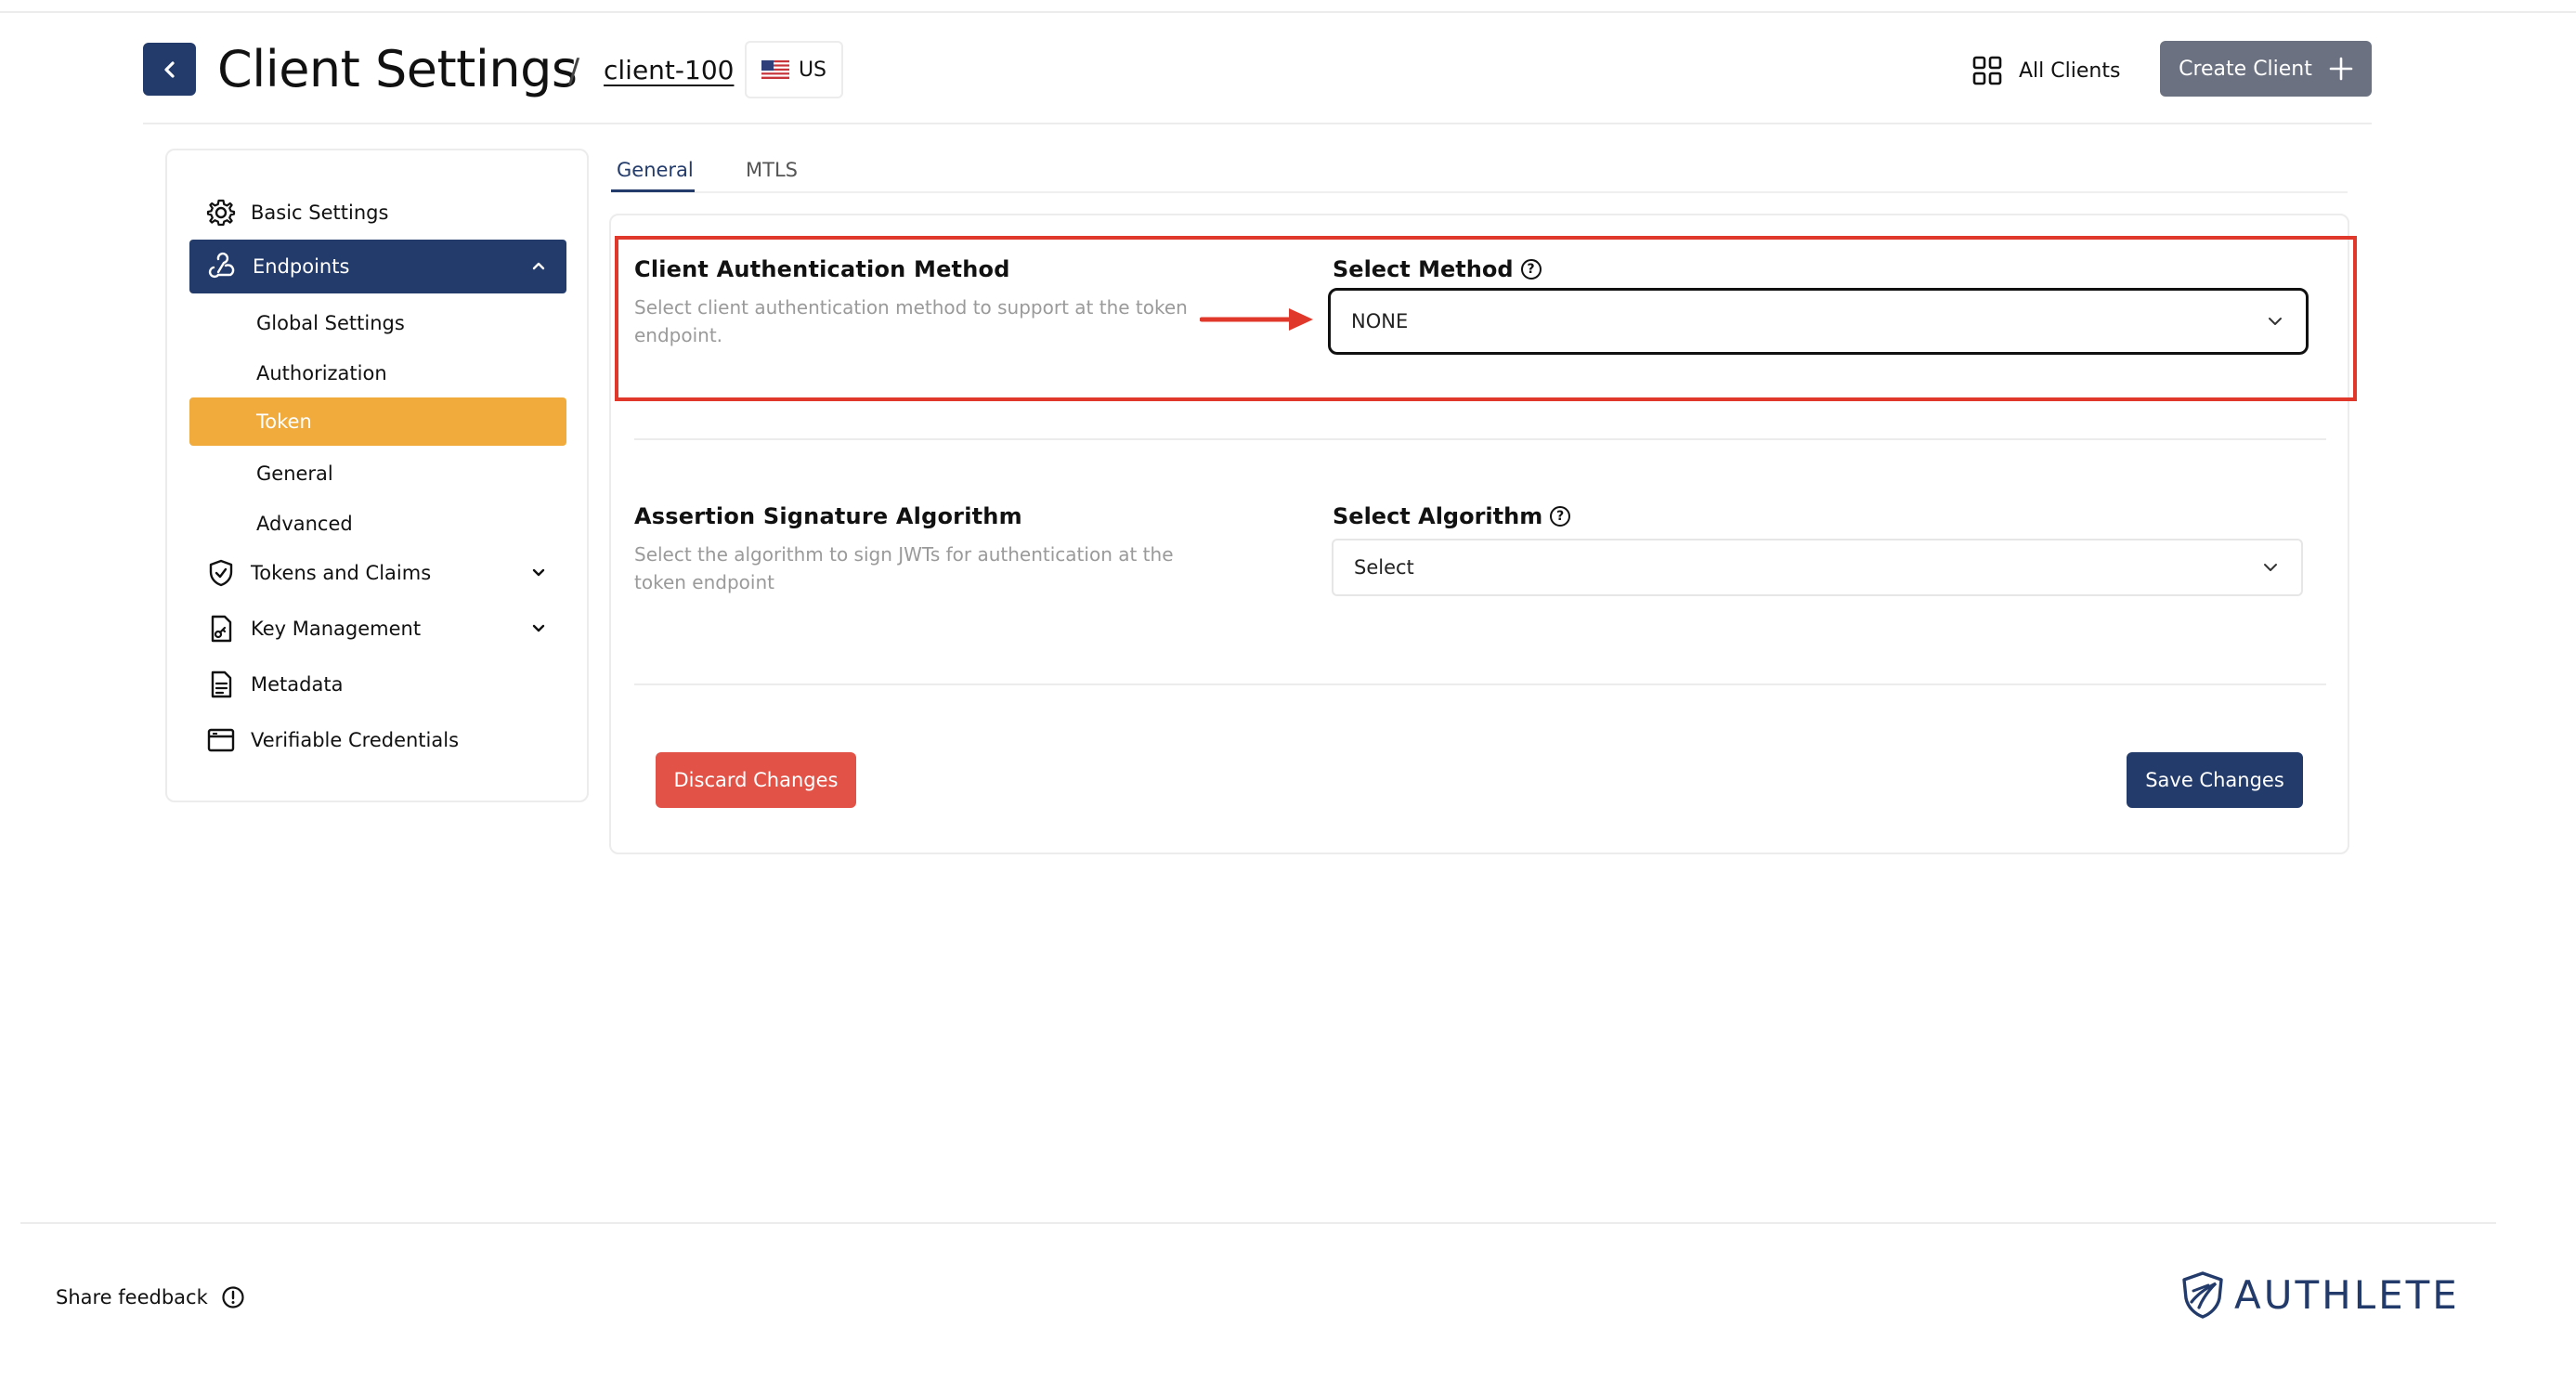  Describe the element at coordinates (377, 422) in the screenshot. I see `sidebar-subitem-token: Token` at that location.